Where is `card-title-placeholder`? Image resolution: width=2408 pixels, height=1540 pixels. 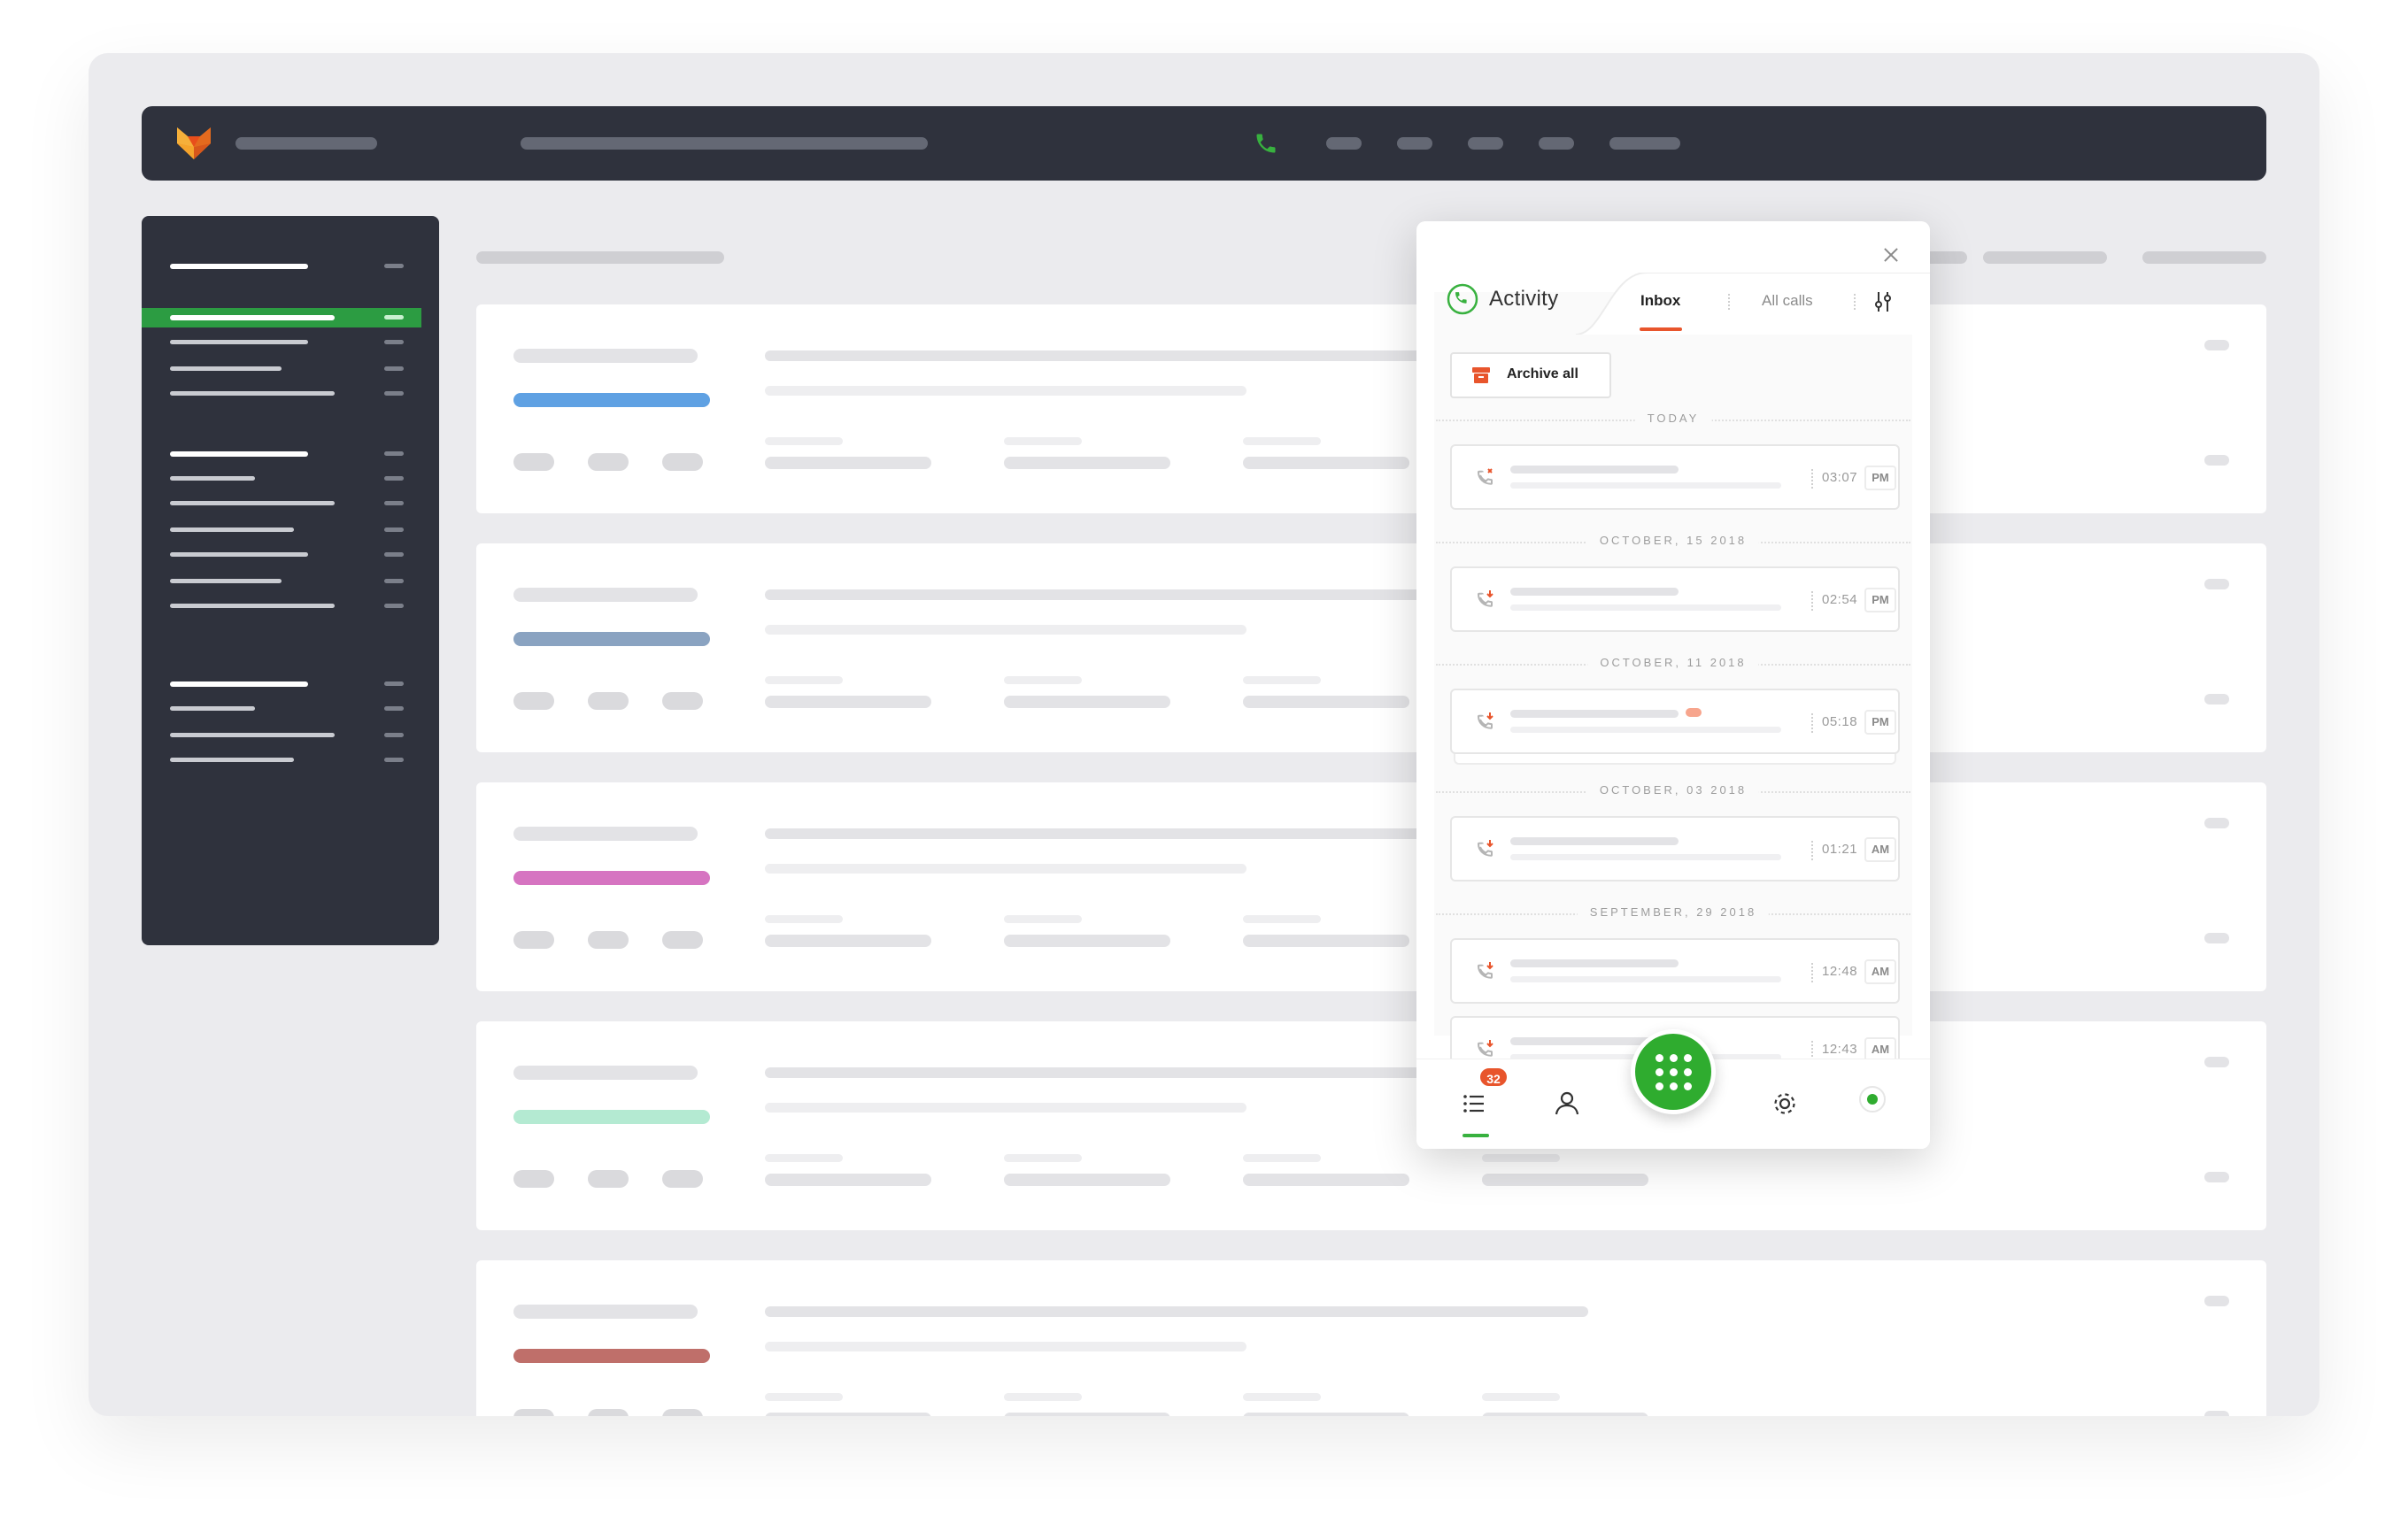 card-title-placeholder is located at coordinates (605, 1312).